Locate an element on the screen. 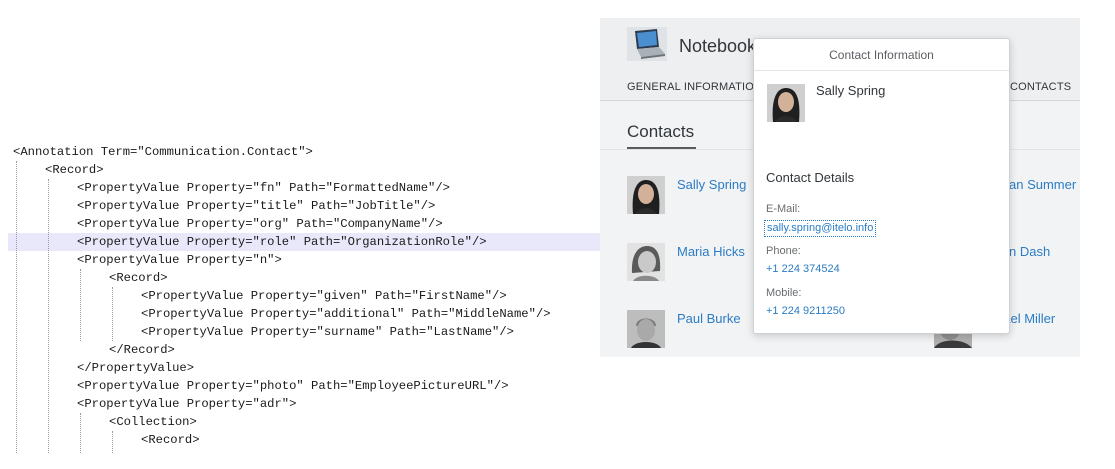  tab-general-information: GENERAL INFORMATIO is located at coordinates (690, 87).